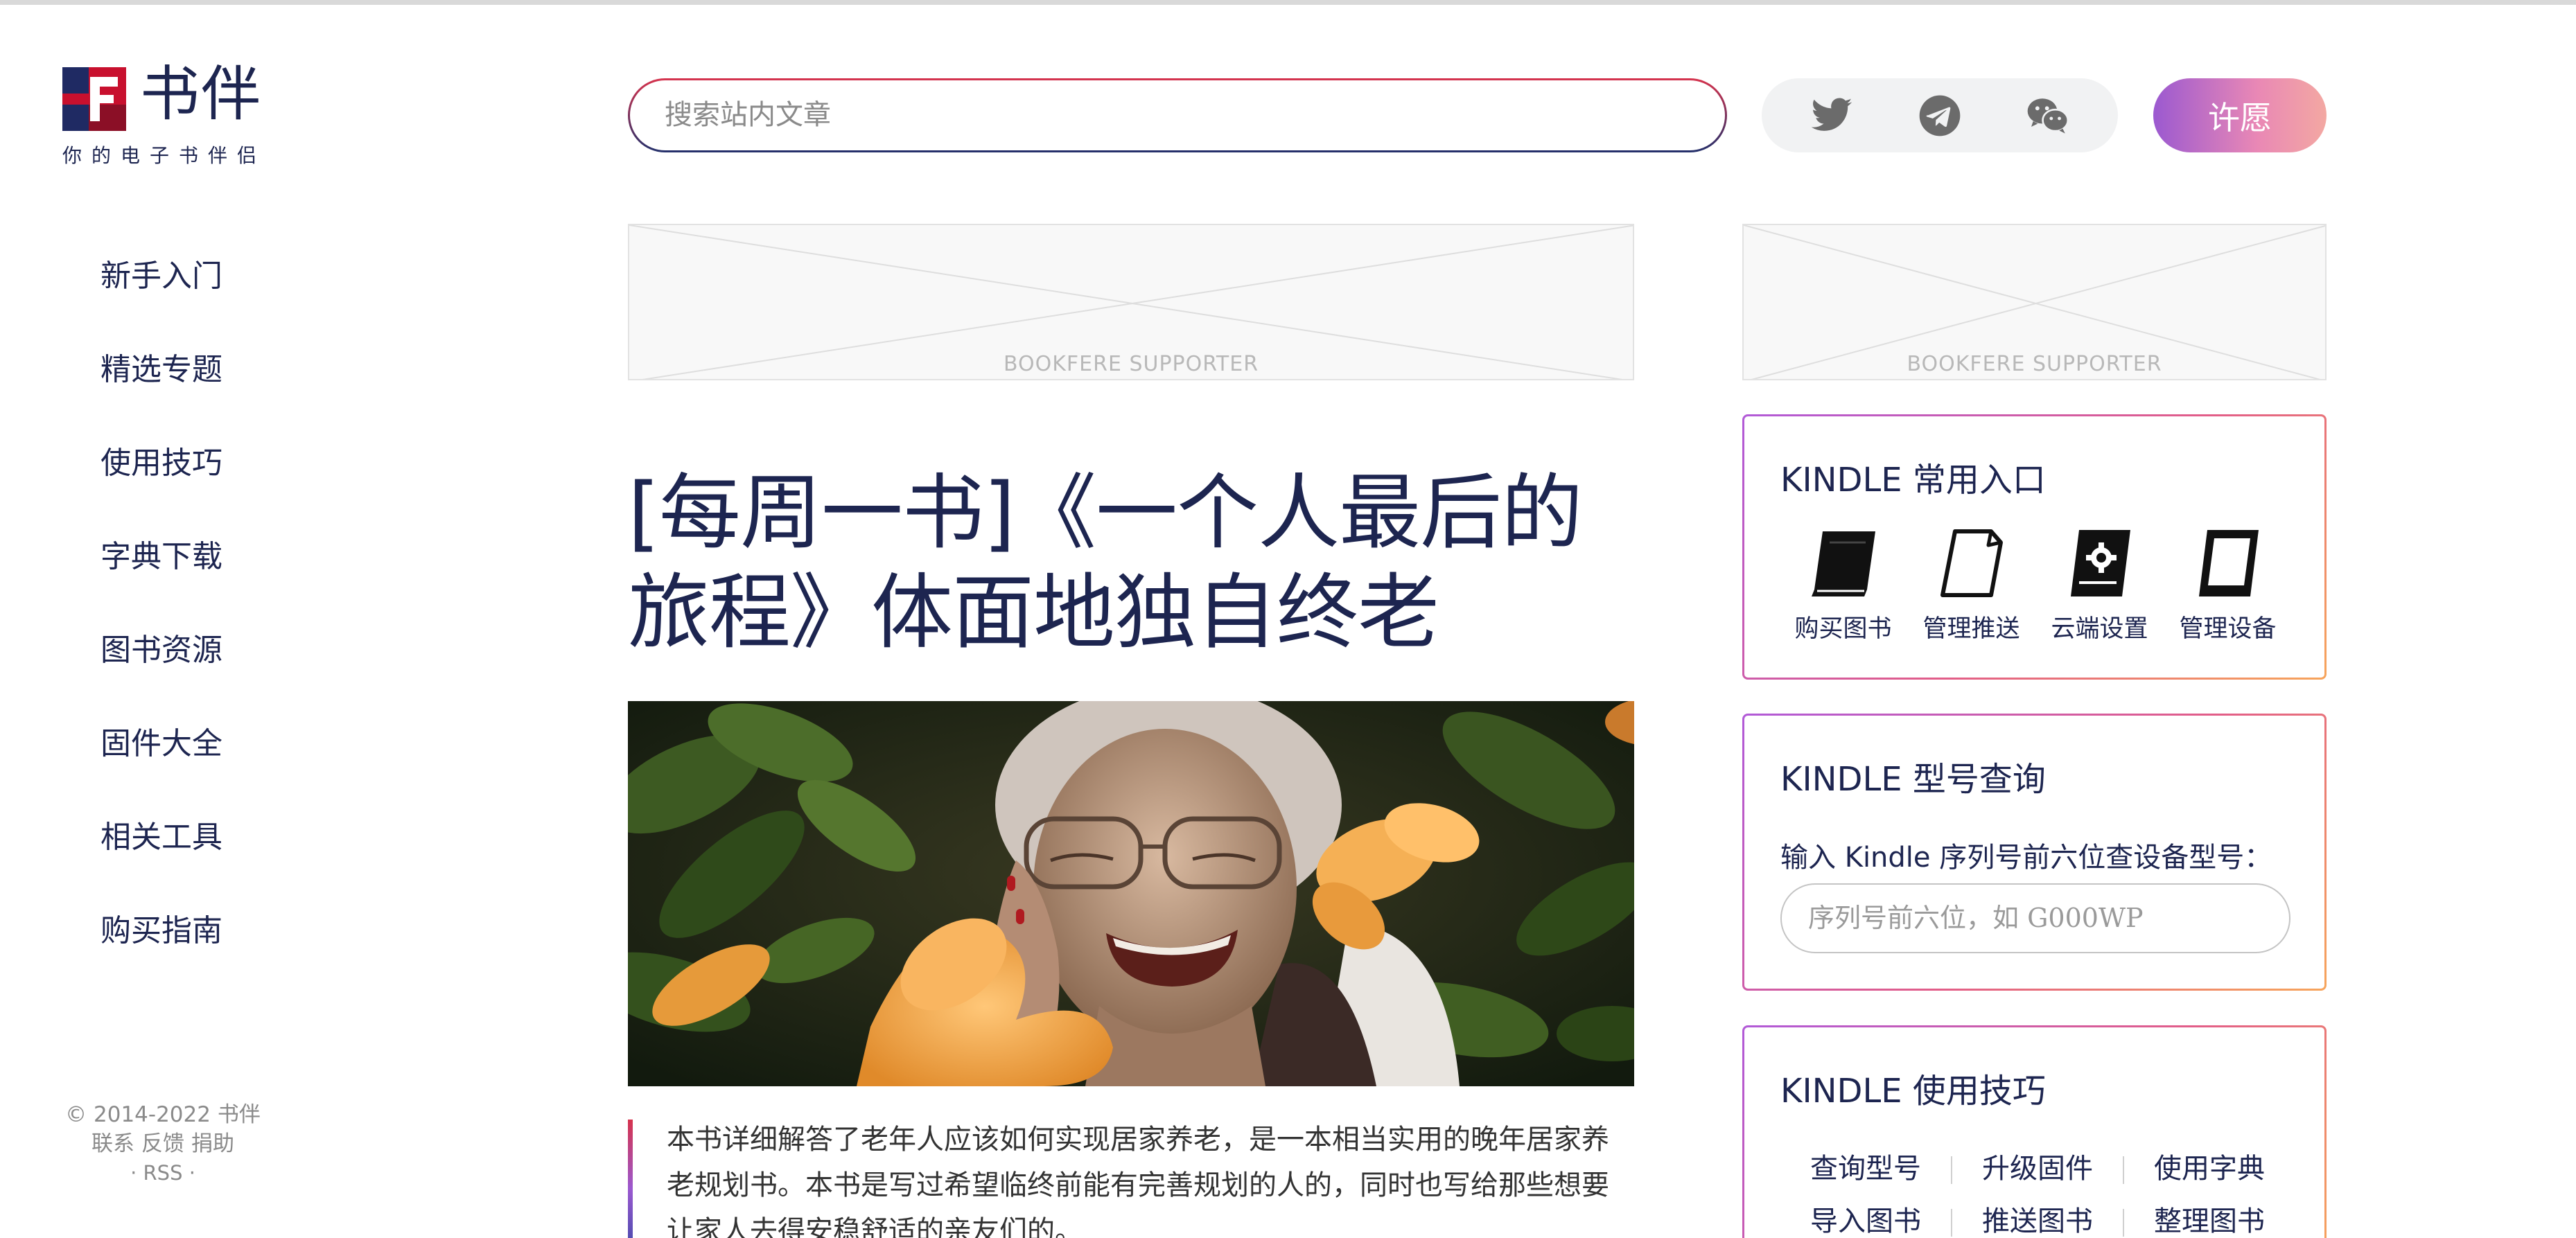  What do you see at coordinates (1865, 1220) in the screenshot?
I see `tip-link-import-books: 导入图书` at bounding box center [1865, 1220].